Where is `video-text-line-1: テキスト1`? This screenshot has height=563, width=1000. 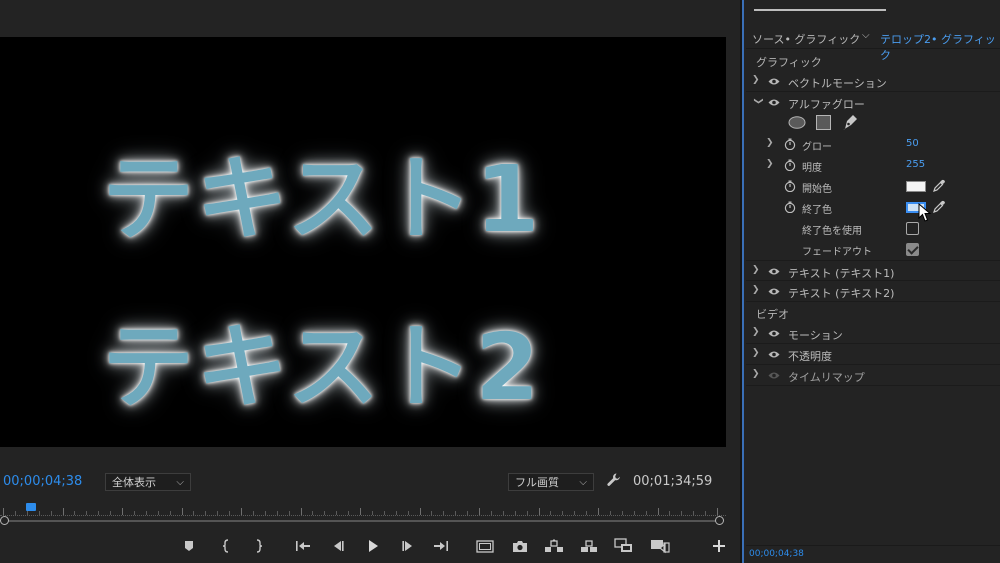 video-text-line-1: テキスト1 is located at coordinates (322, 199).